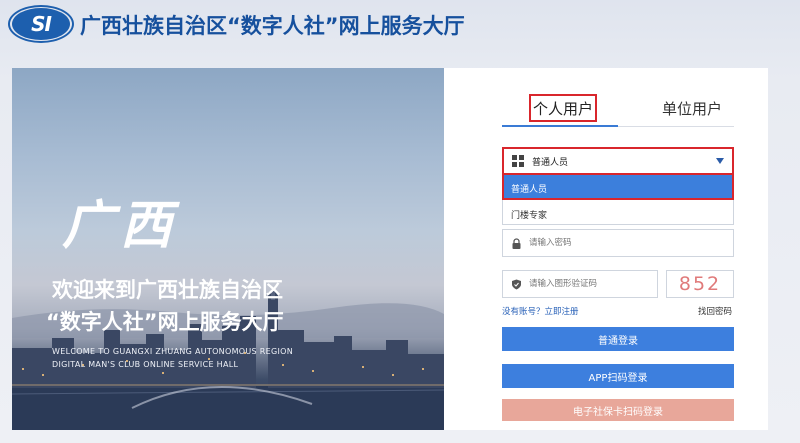 Image resolution: width=800 pixels, height=443 pixels. Describe the element at coordinates (700, 284) in the screenshot. I see `captcha-image: 852` at that location.